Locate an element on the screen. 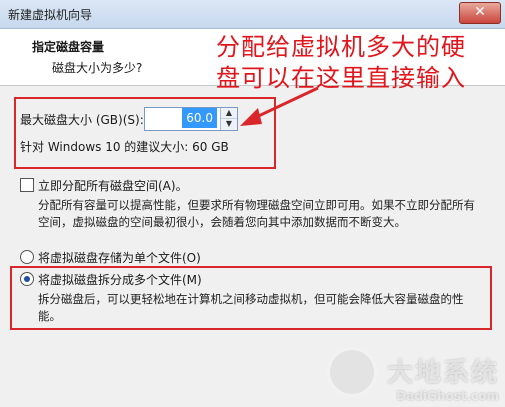  split-files-label: 将虚拟磁盘拆分成多个文件(M) is located at coordinates (120, 279).